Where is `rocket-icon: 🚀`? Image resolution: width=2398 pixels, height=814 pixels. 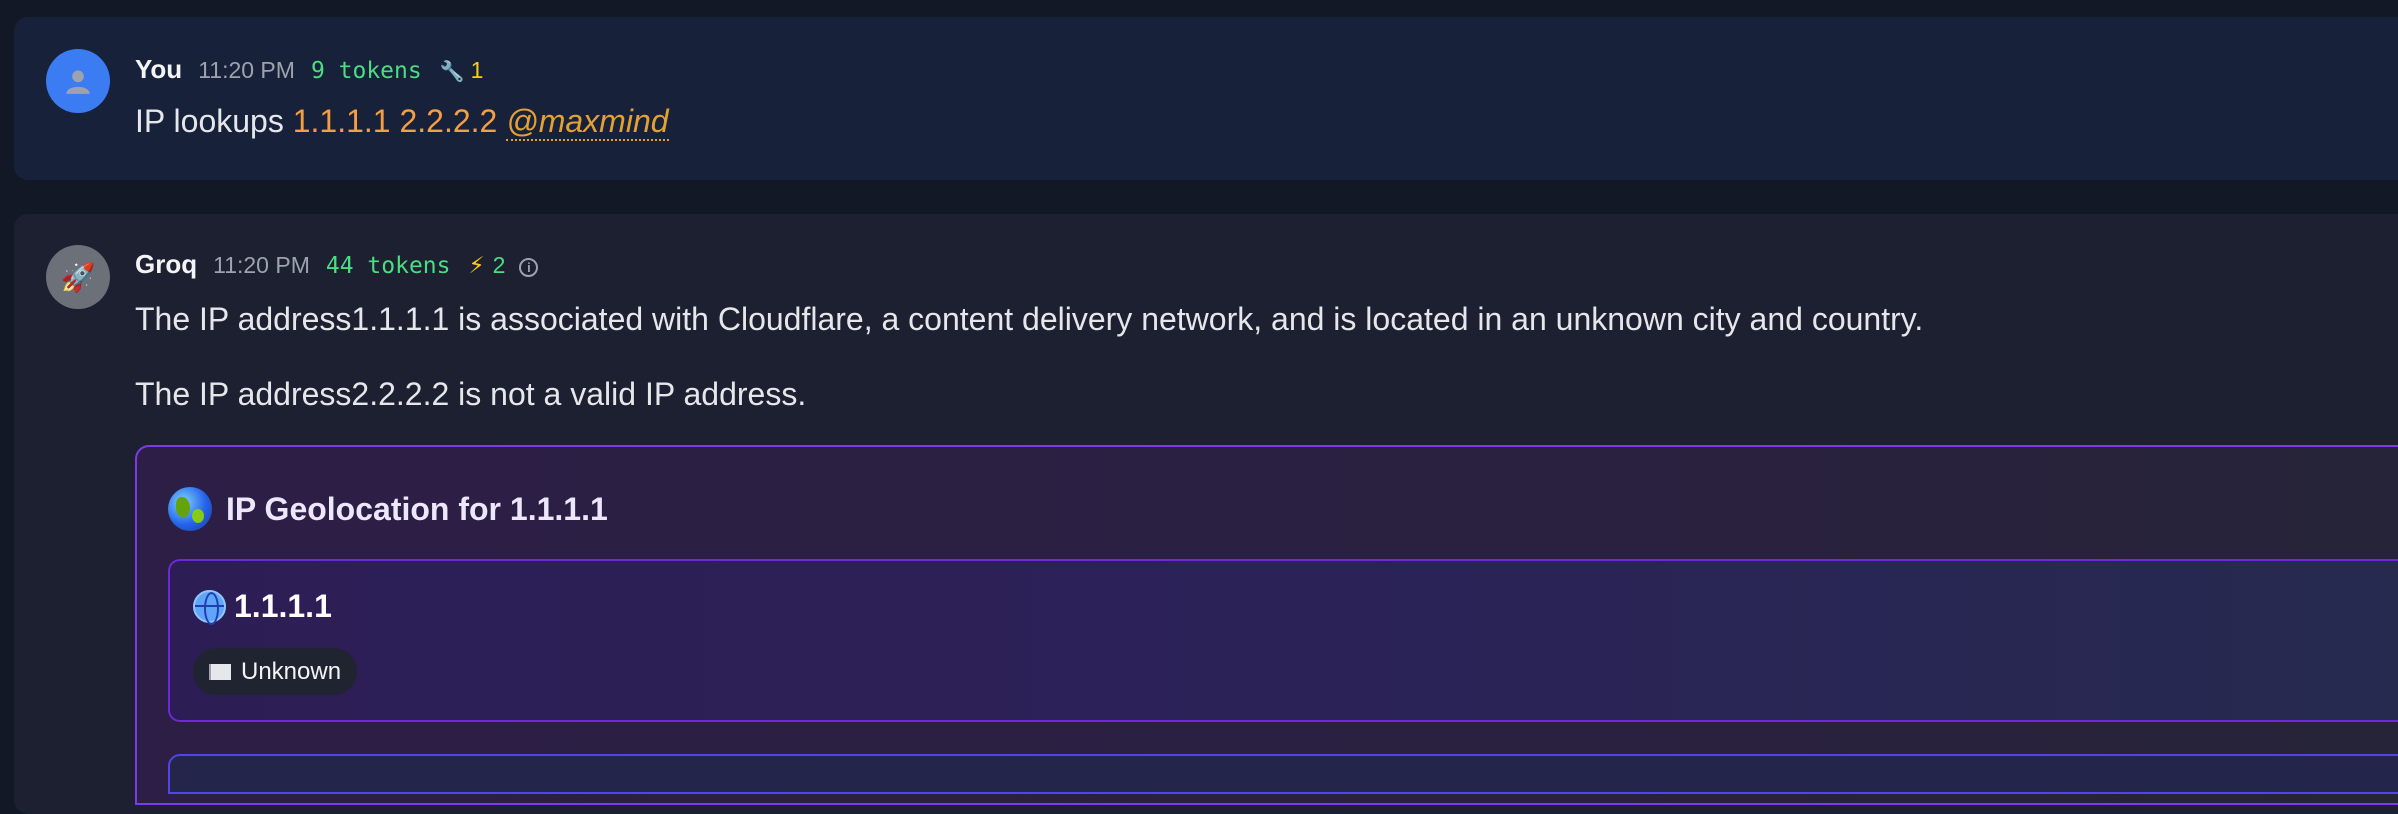
rocket-icon: 🚀 is located at coordinates (78, 277).